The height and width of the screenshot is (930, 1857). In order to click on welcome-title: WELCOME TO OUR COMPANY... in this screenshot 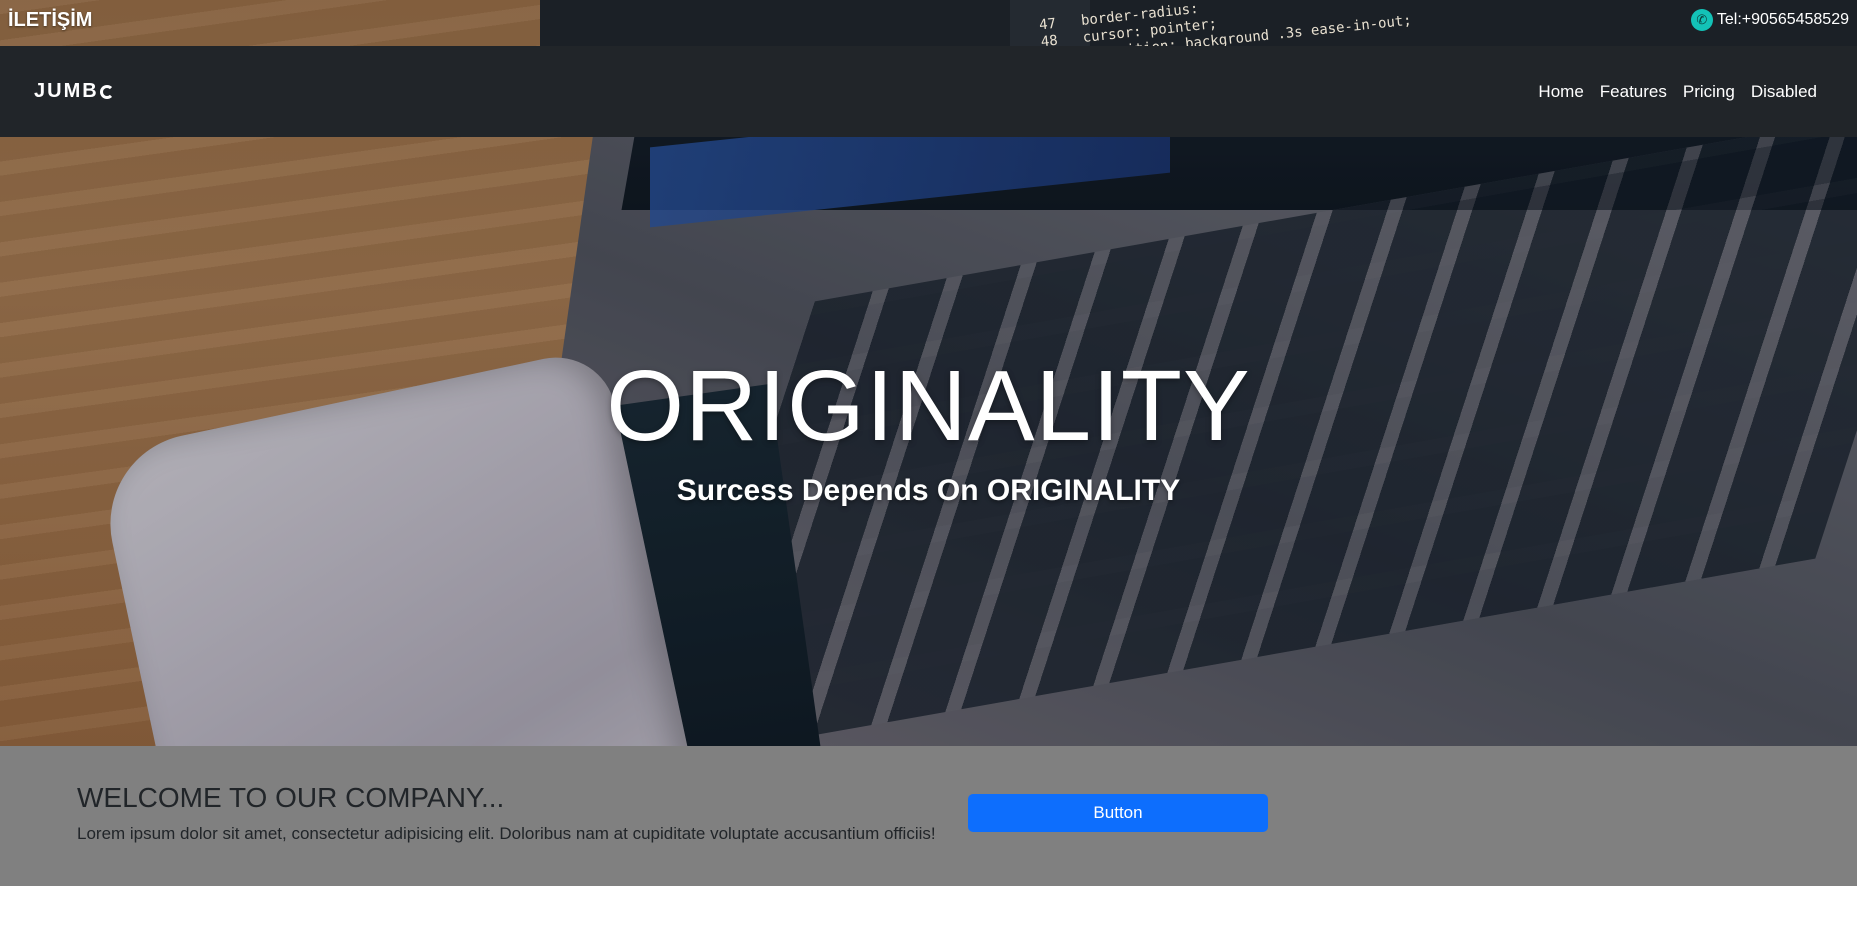, I will do `click(291, 797)`.